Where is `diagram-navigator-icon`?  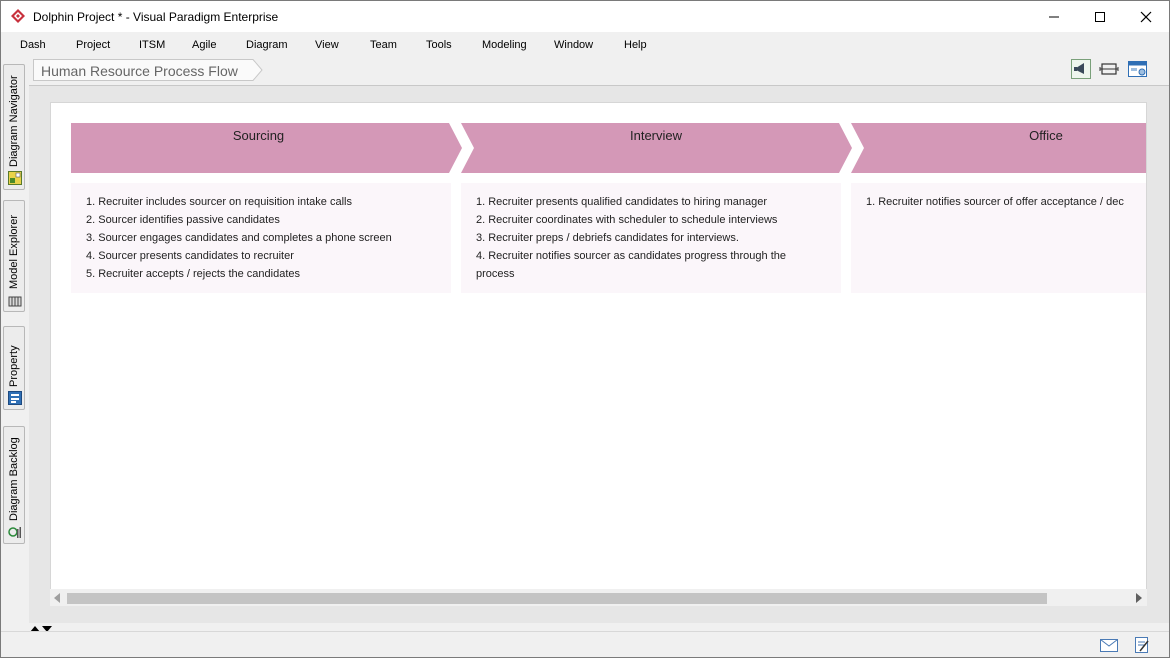
diagram-navigator-icon is located at coordinates (15, 178).